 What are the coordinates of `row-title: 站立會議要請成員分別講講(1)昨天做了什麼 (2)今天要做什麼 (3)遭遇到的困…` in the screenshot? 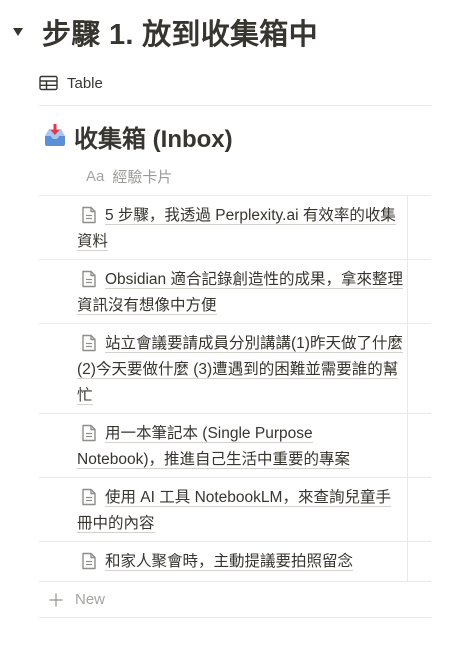 It's located at (240, 370).